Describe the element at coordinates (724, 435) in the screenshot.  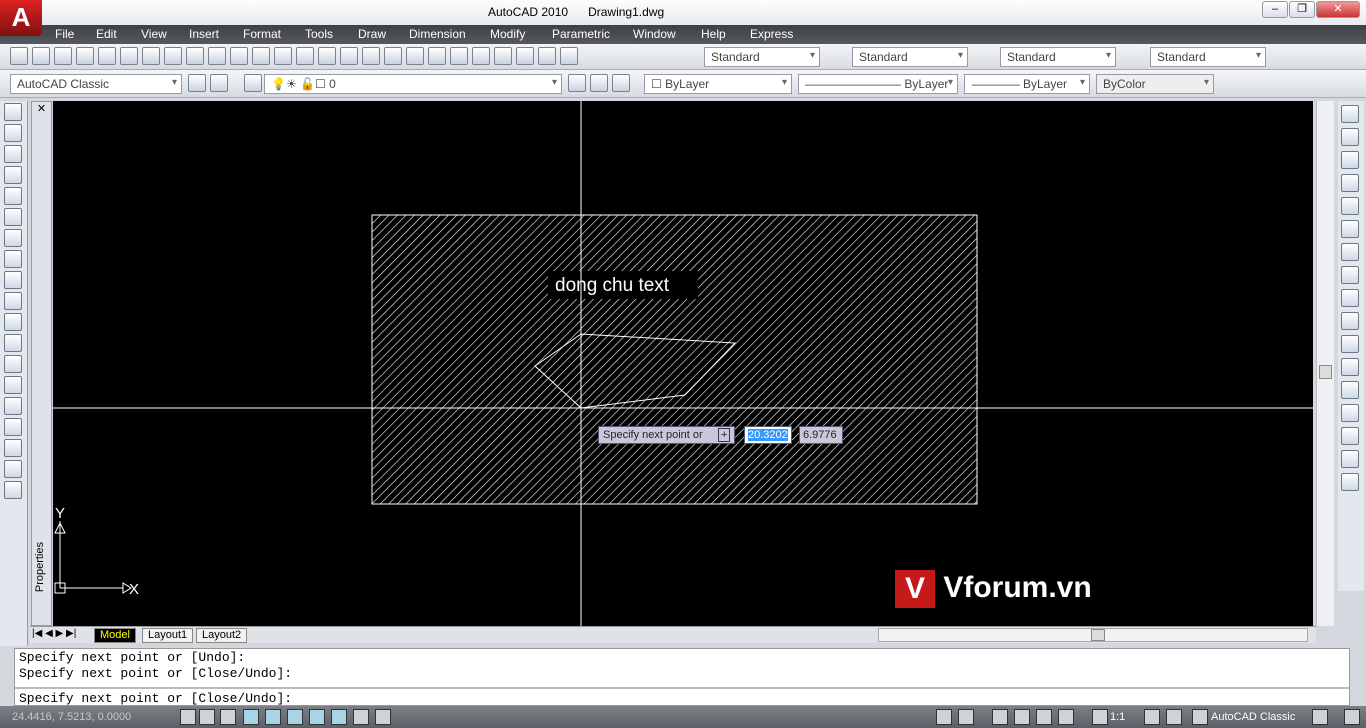
I see `dynamic-options-icon: +` at that location.